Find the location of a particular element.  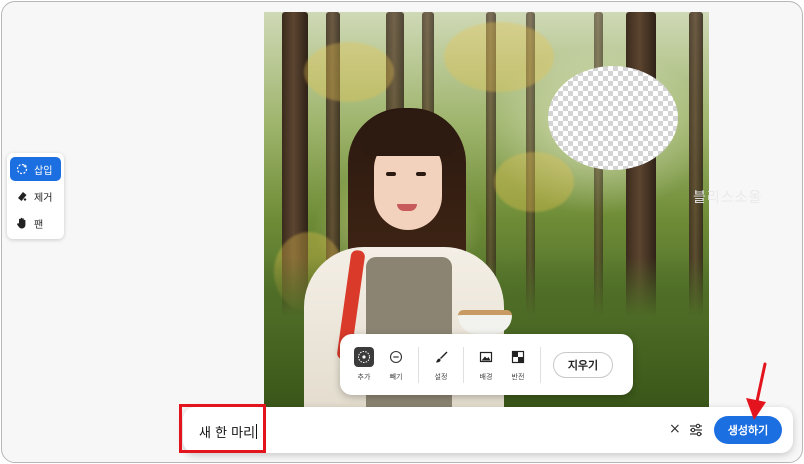

brush-icon is located at coordinates (442, 357).